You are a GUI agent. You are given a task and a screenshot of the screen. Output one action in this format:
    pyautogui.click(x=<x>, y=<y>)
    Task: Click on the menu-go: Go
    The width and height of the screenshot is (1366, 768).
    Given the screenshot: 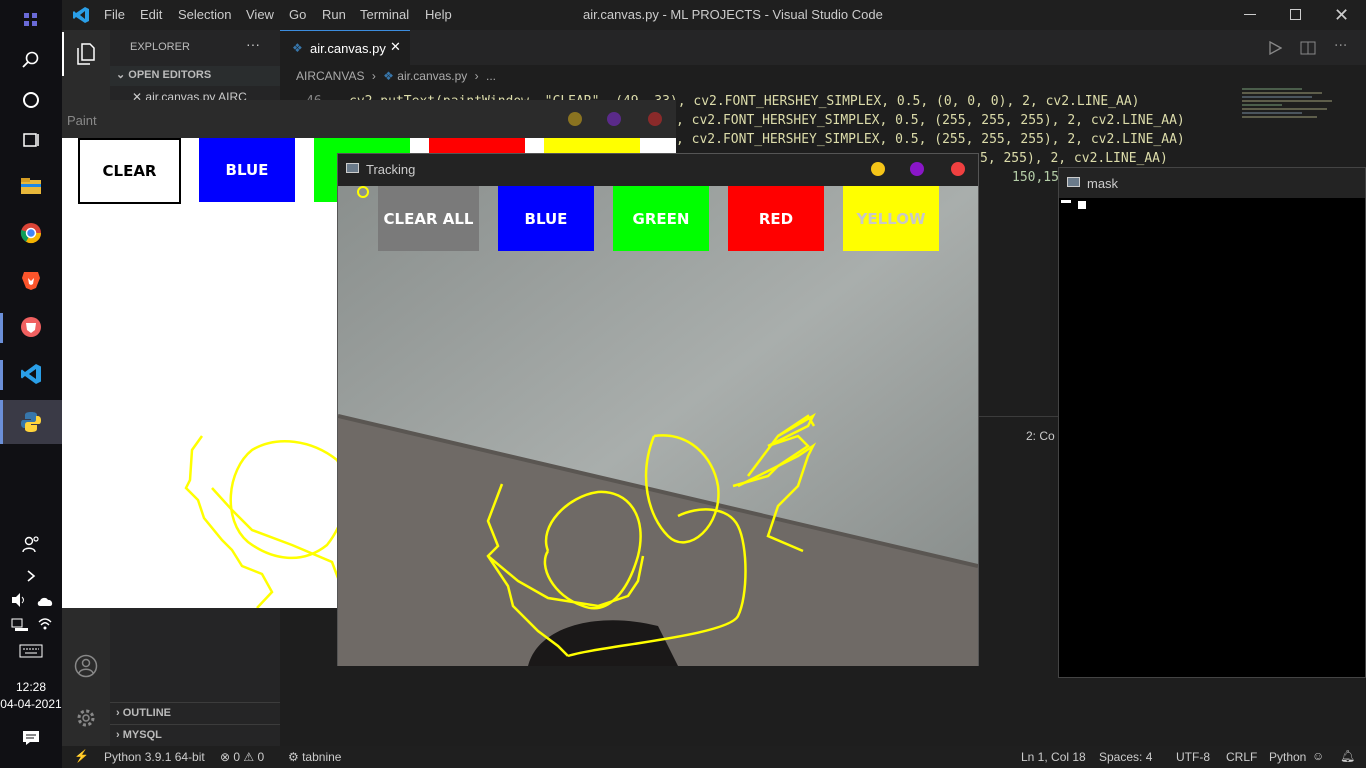 What is the action you would take?
    pyautogui.click(x=297, y=14)
    